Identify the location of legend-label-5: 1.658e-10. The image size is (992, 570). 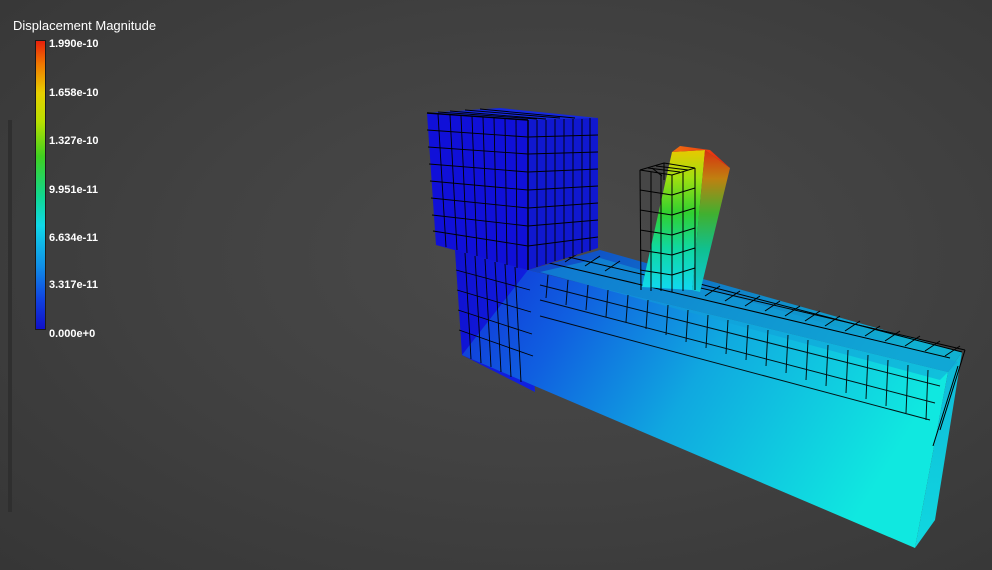
(74, 93).